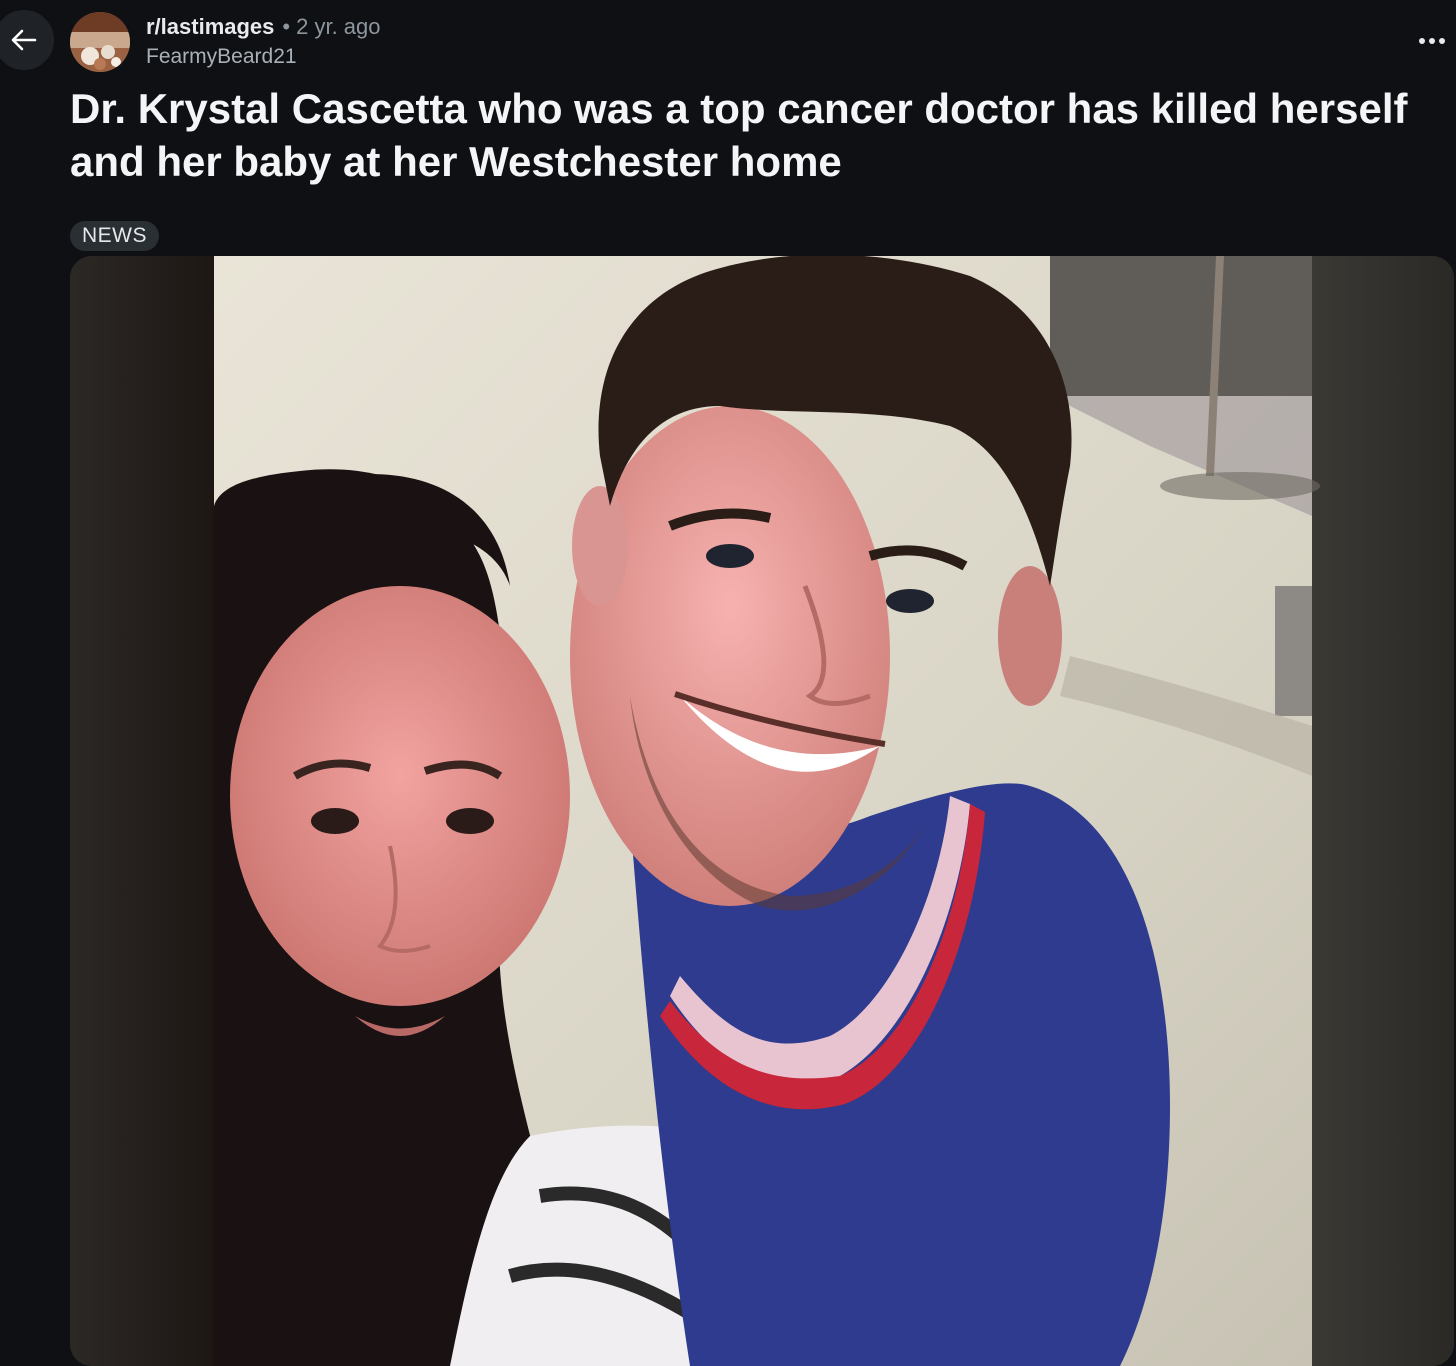 Image resolution: width=1456 pixels, height=1366 pixels. I want to click on post-flair: NEWS, so click(114, 236).